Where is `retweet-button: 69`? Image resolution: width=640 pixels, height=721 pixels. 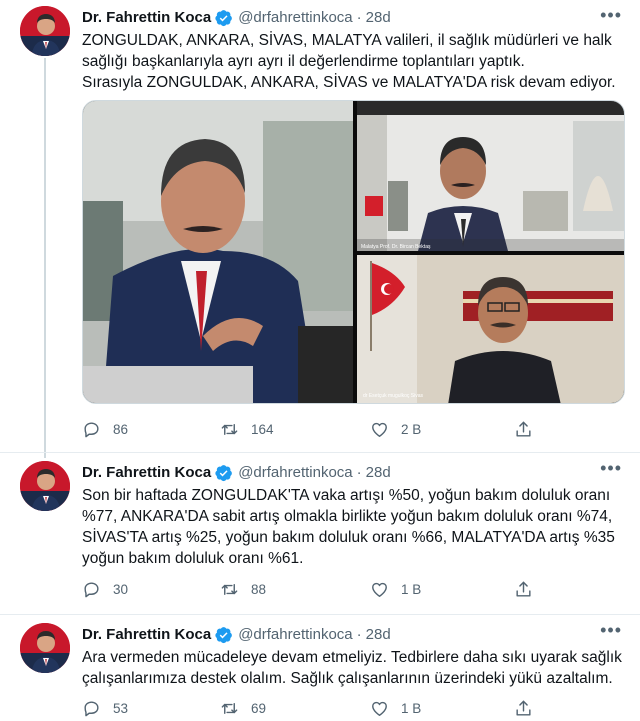 retweet-button: 69 is located at coordinates (243, 708).